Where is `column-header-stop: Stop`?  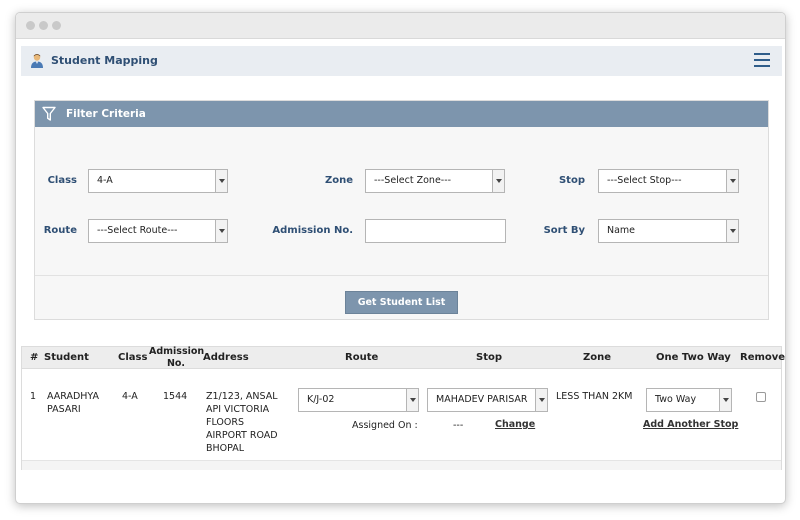
column-header-stop: Stop is located at coordinates (489, 357).